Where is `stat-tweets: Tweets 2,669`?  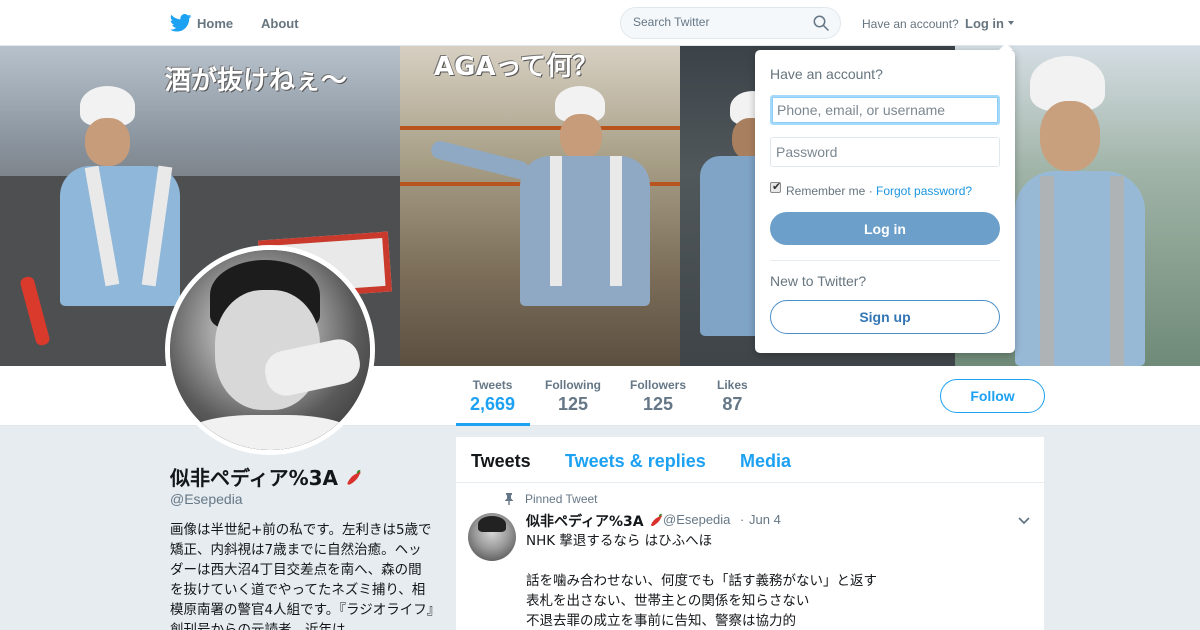 stat-tweets: Tweets 2,669 is located at coordinates (492, 396).